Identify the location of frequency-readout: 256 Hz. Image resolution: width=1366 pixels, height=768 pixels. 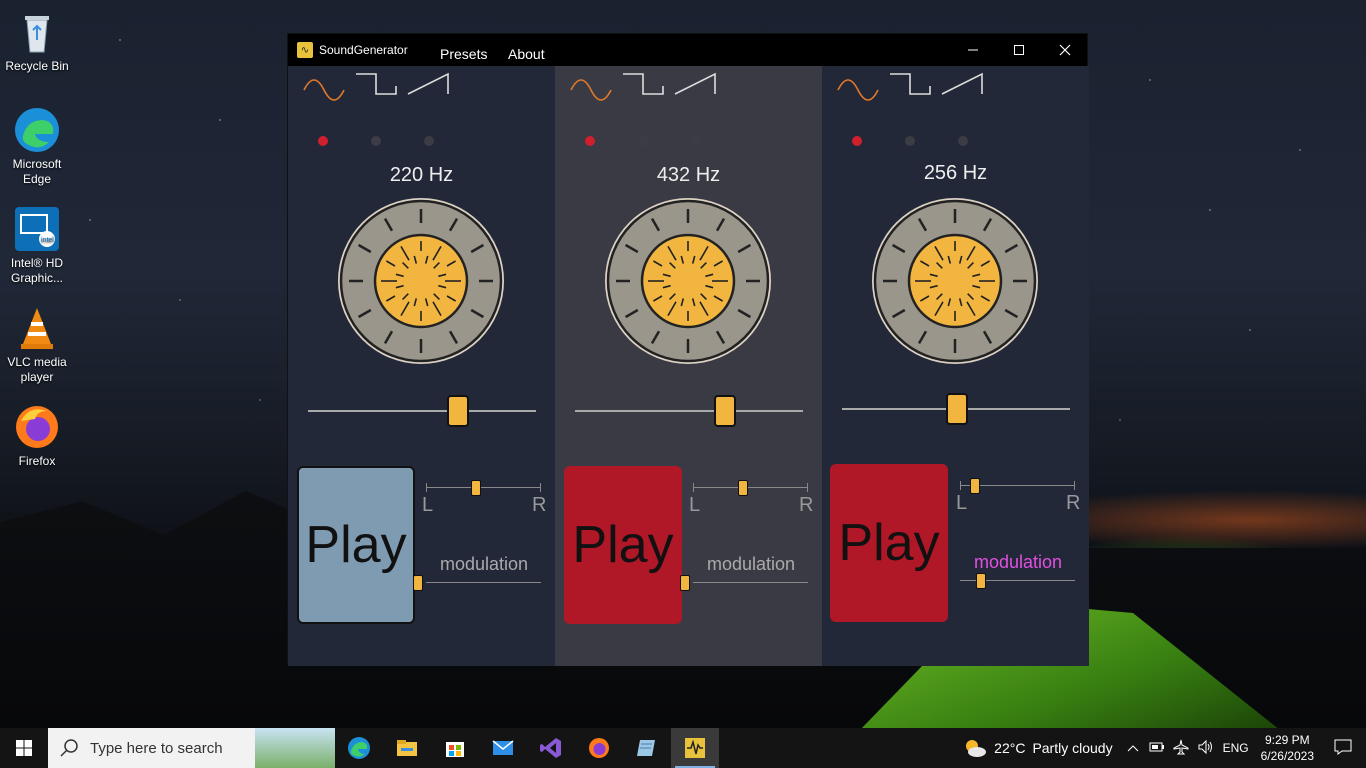
(955, 173).